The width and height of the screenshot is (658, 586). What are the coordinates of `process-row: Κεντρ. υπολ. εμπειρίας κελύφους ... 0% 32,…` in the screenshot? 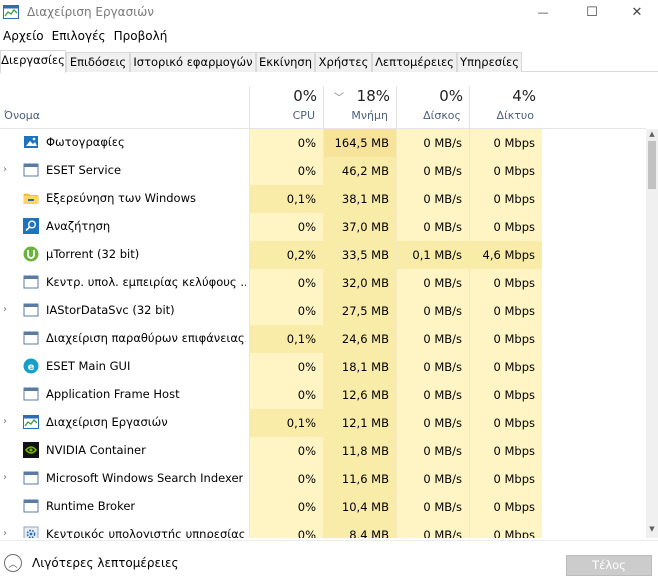 It's located at (323, 283).